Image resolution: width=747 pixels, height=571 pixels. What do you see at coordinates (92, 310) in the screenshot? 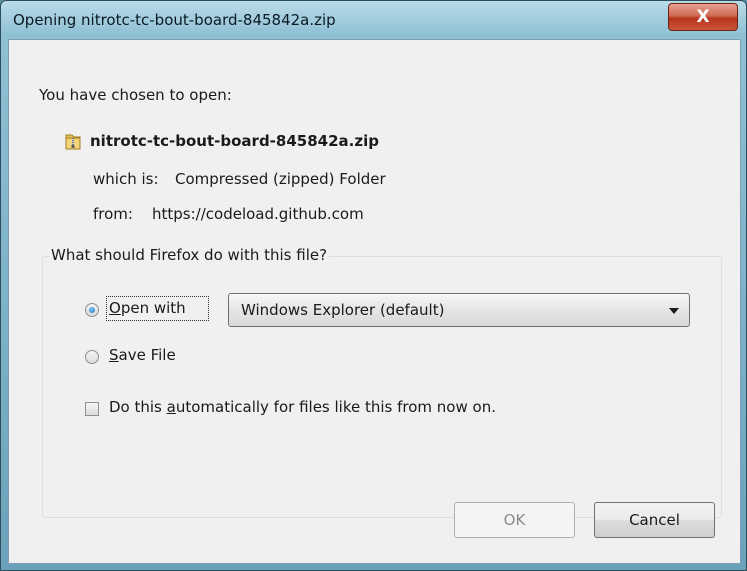
I see `open-with-radio` at bounding box center [92, 310].